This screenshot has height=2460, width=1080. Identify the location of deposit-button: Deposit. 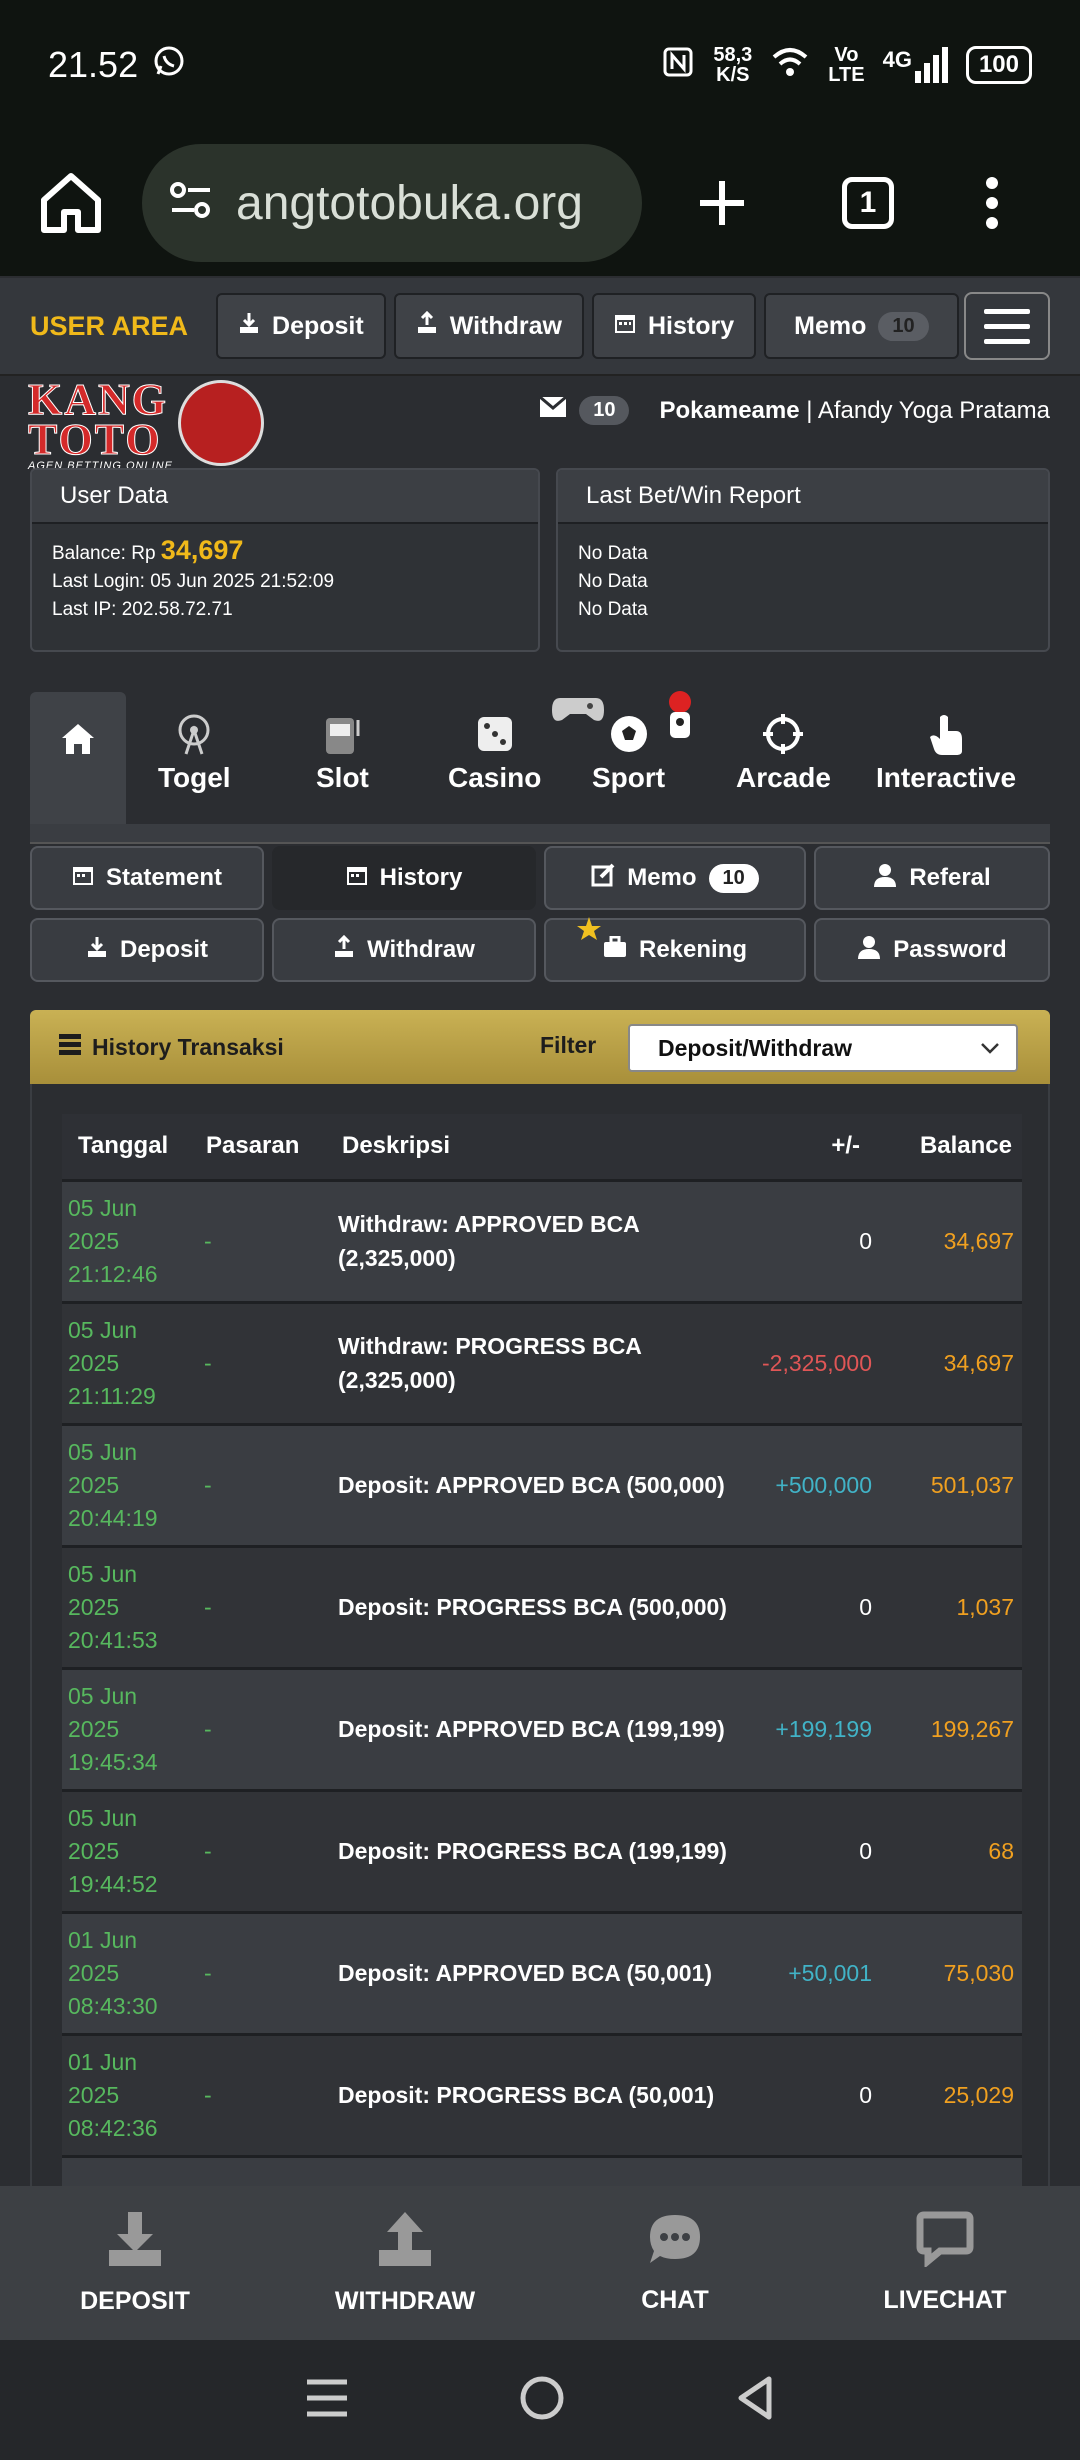
(301, 326).